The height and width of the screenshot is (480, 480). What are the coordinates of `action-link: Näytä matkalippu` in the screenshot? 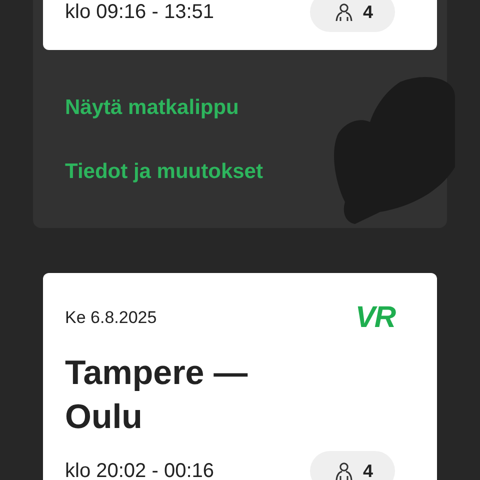 It's located at (152, 108).